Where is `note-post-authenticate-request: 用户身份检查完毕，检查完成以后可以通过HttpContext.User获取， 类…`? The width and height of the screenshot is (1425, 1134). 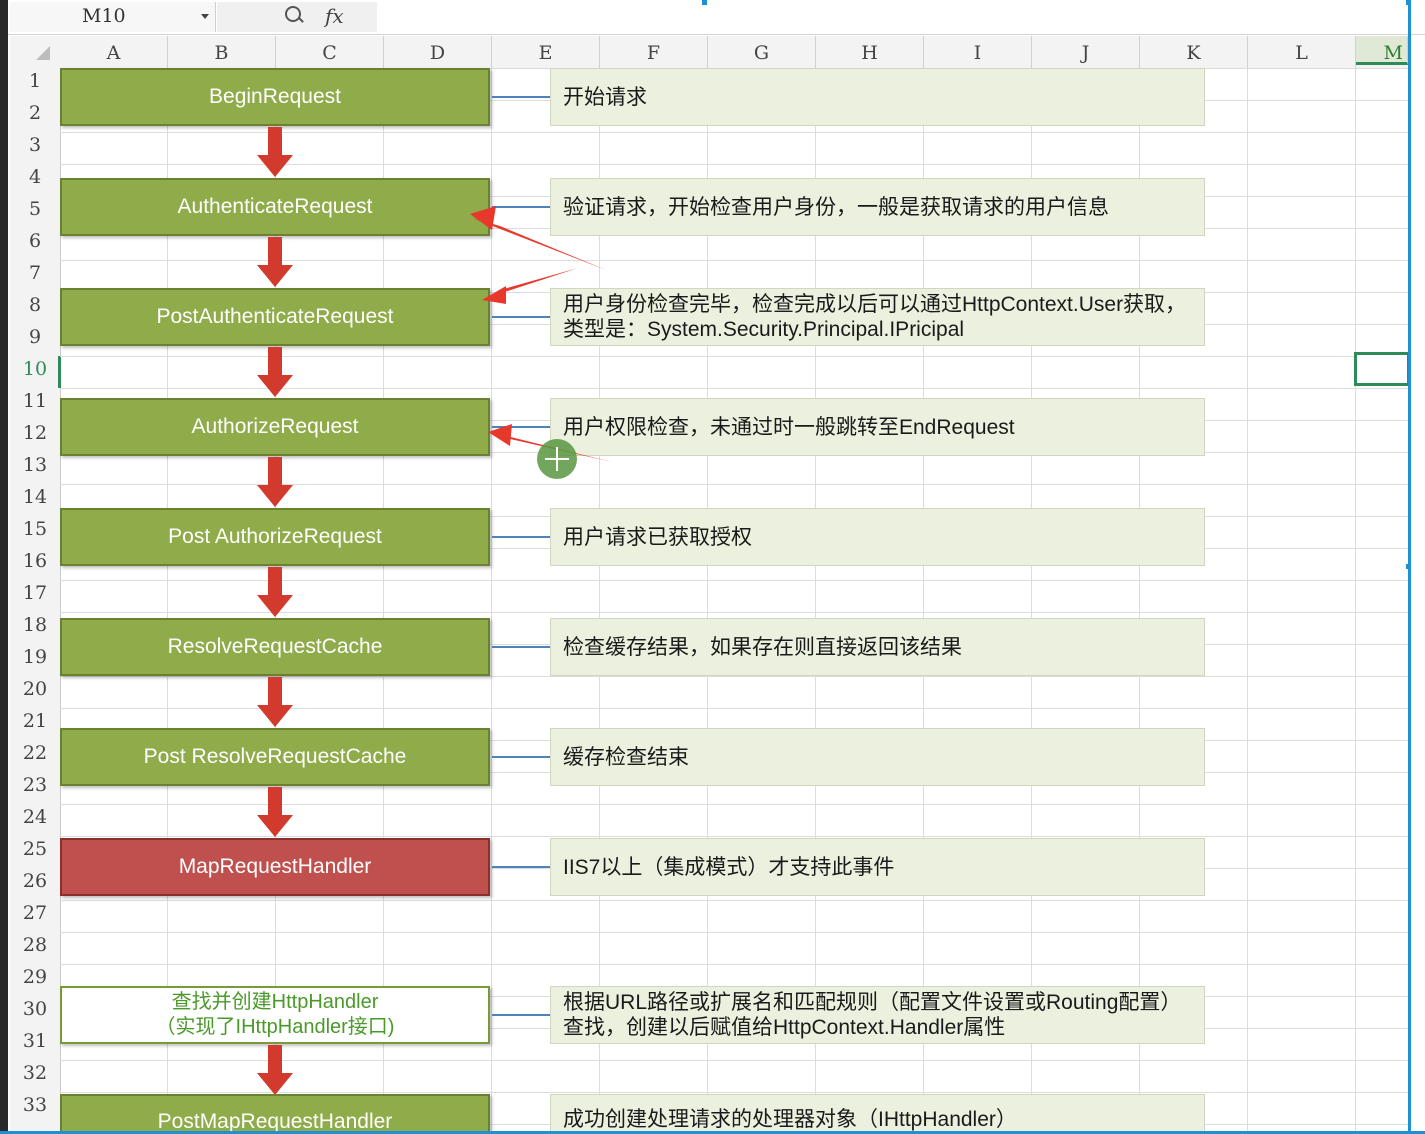
note-post-authenticate-request: 用户身份检查完毕，检查完成以后可以通过HttpContext.User获取， 类… is located at coordinates (877, 317).